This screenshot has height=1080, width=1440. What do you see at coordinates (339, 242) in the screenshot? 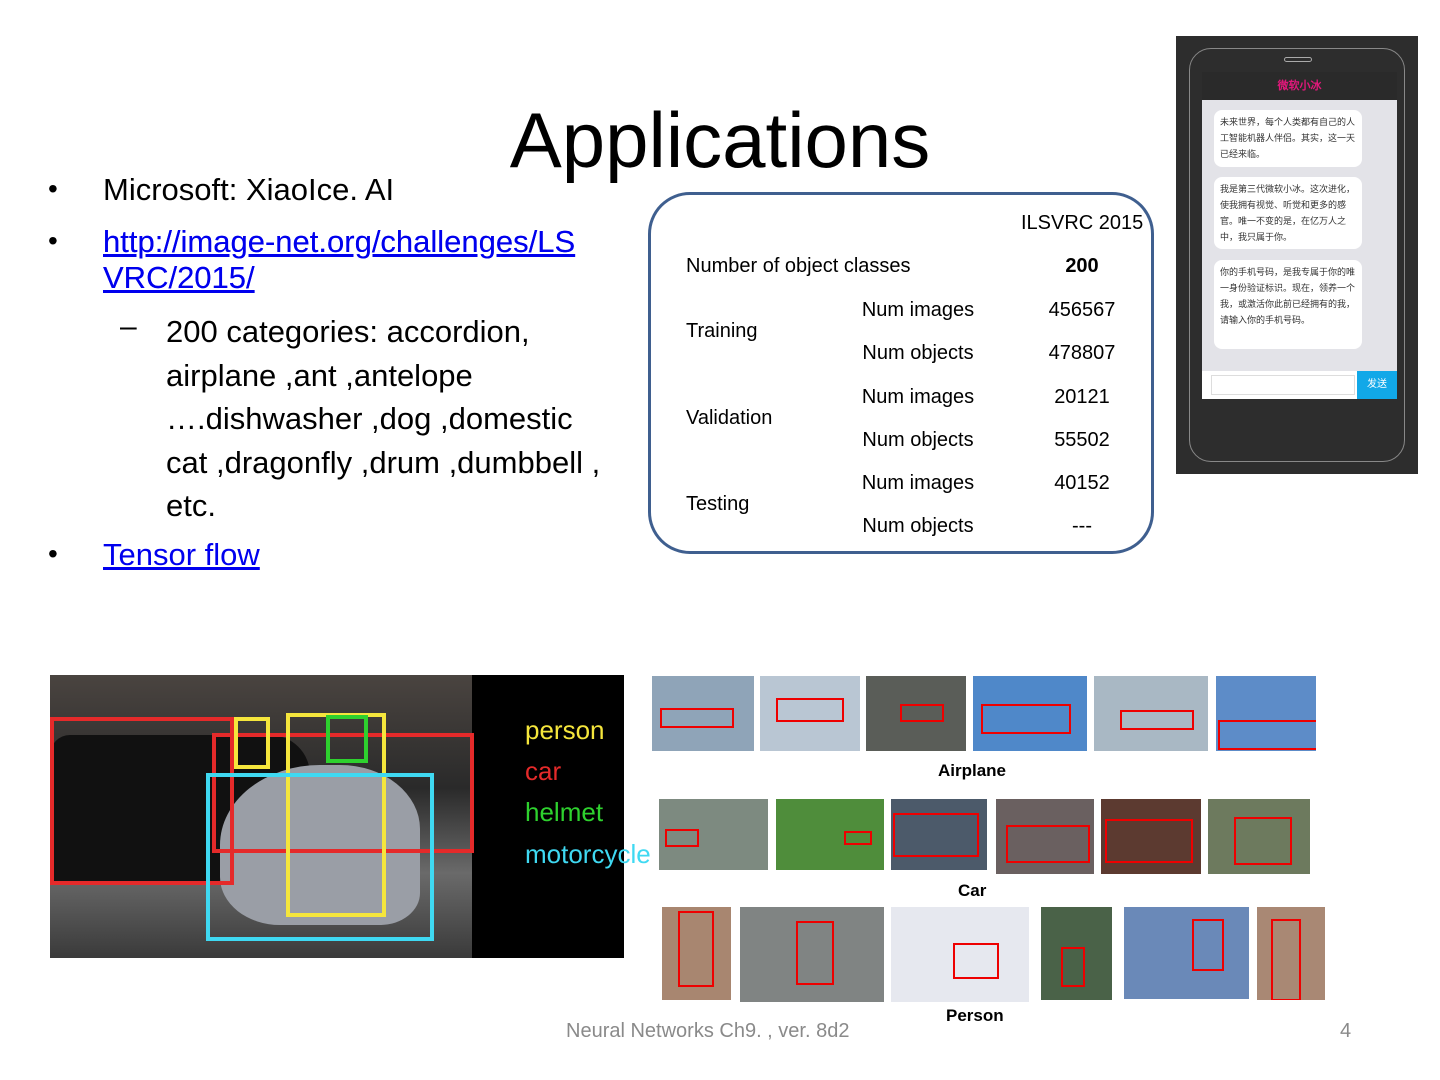
I see `imagenet-link-line1: http://image-net.org/challenges/LS` at bounding box center [339, 242].